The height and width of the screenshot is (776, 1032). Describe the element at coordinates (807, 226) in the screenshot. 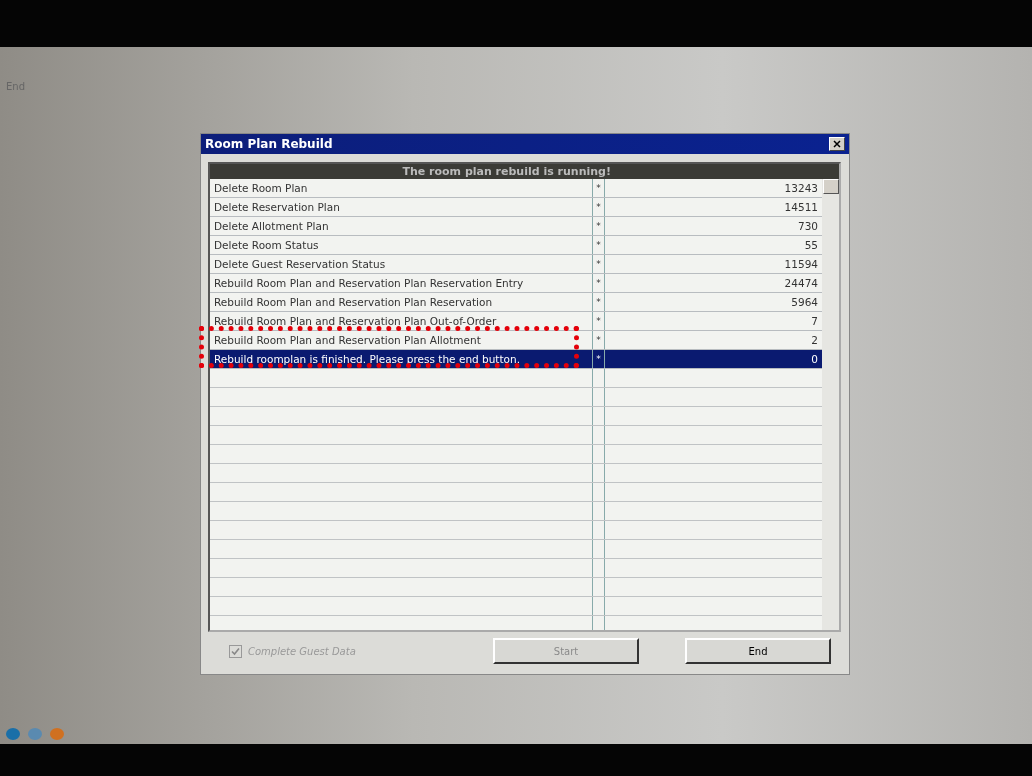

I see `record-count: 730` at that location.